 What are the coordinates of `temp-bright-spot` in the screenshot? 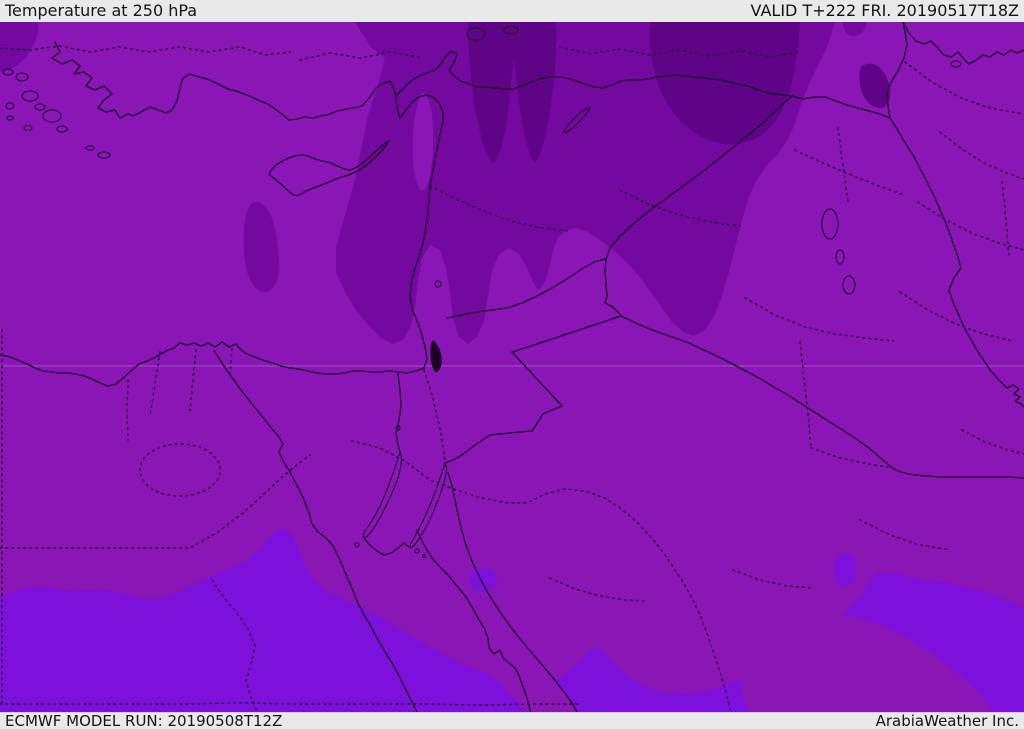 It's located at (483, 580).